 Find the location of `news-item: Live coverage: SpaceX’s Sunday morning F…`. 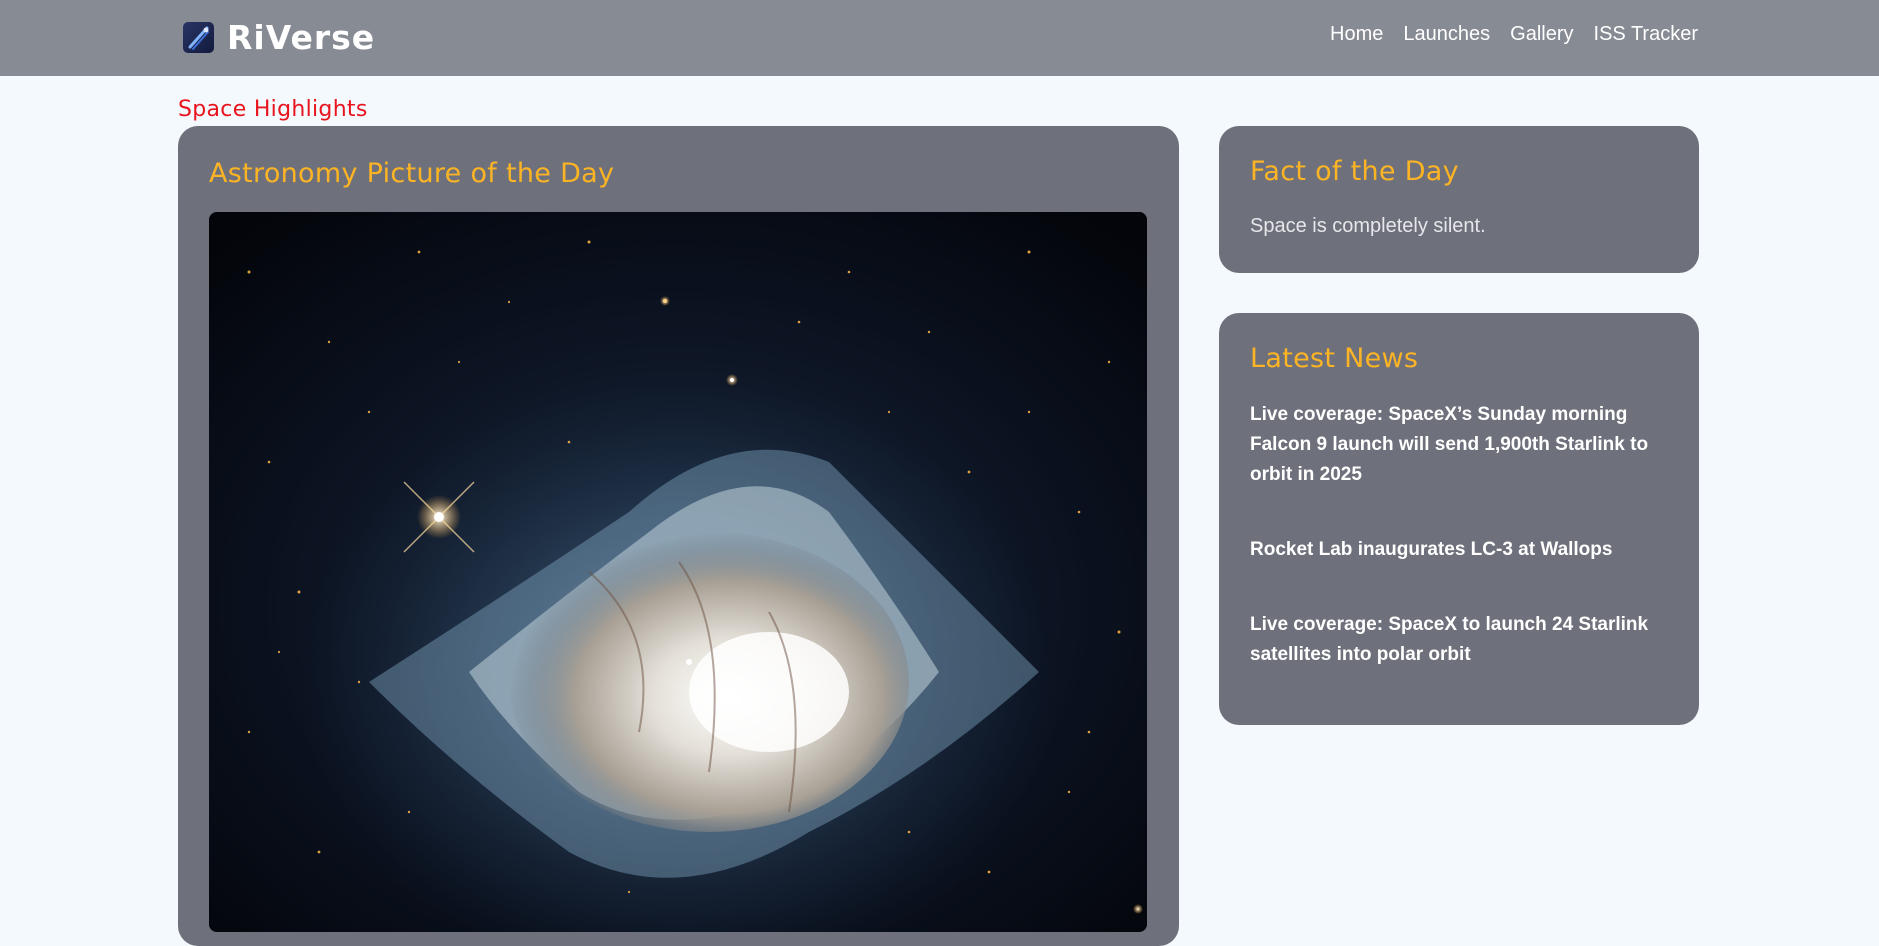

news-item: Live coverage: SpaceX’s Sunday morning F… is located at coordinates (1450, 445).